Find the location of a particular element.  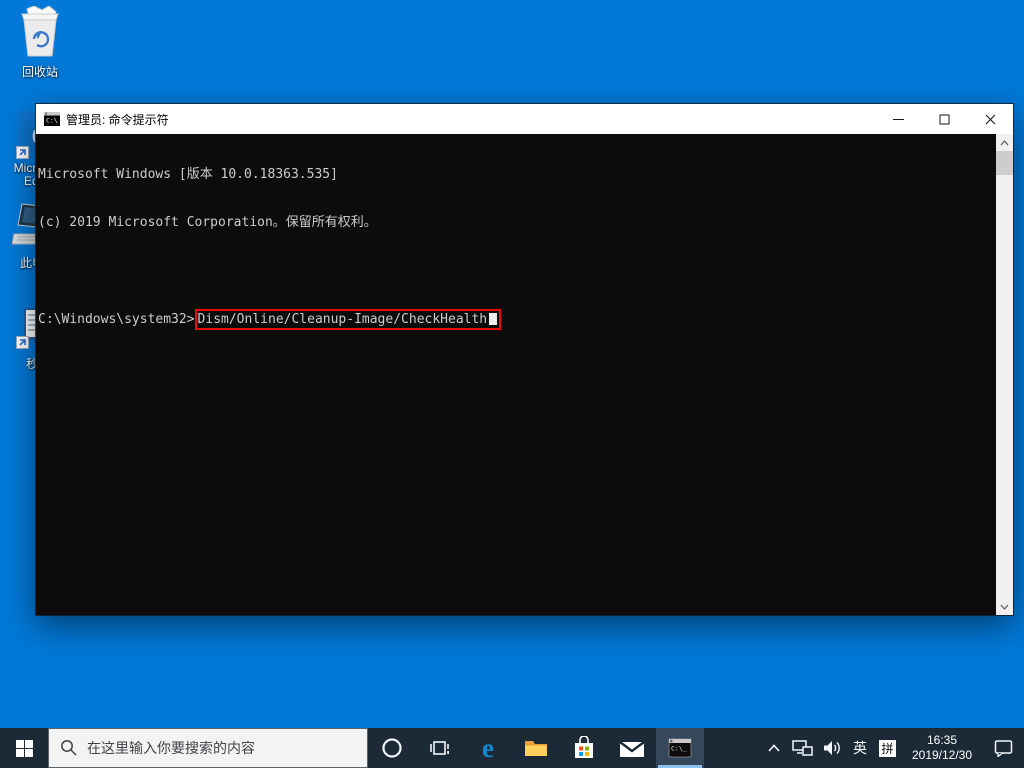

scroll-up-icon is located at coordinates (1004, 142).